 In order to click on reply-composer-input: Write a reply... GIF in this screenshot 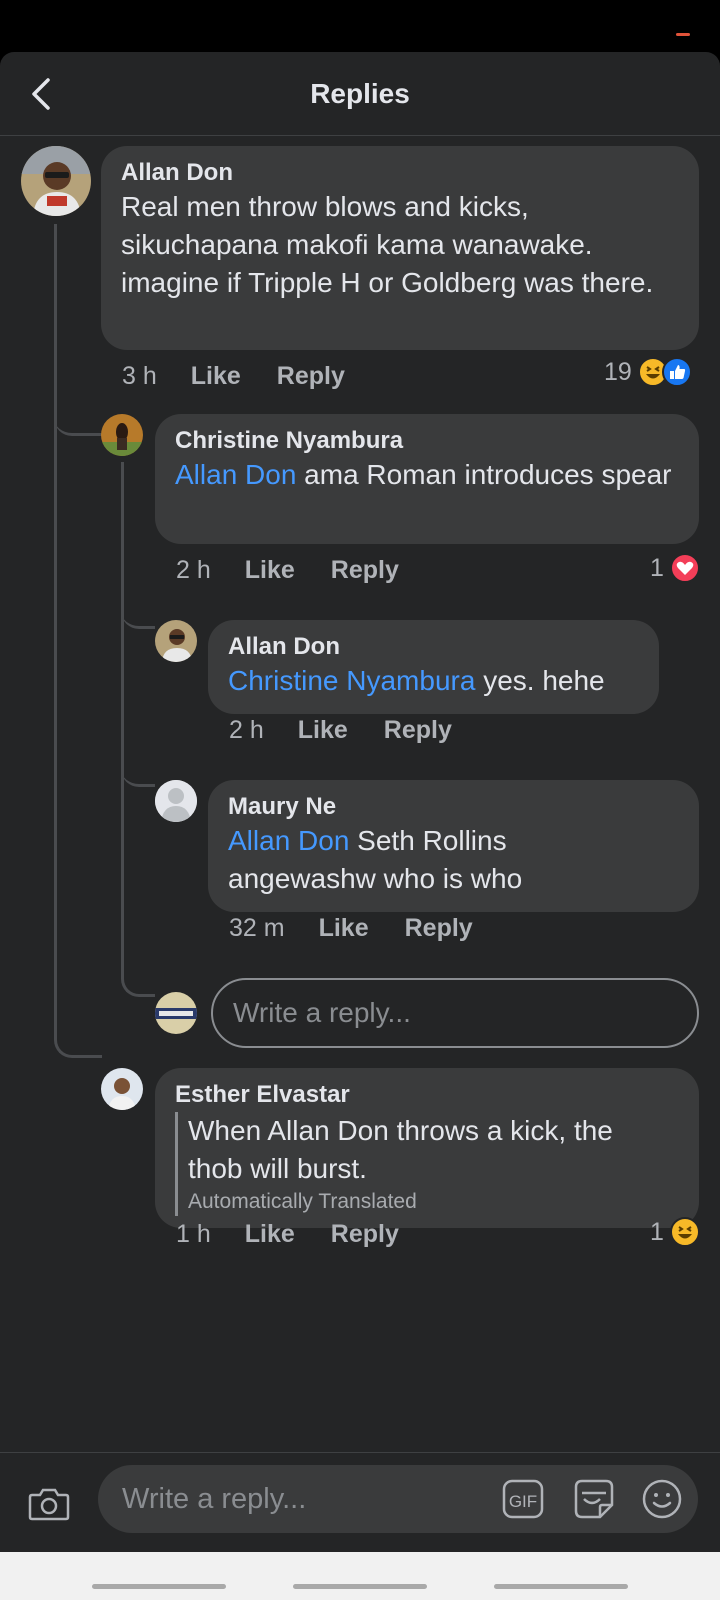, I will do `click(398, 1499)`.